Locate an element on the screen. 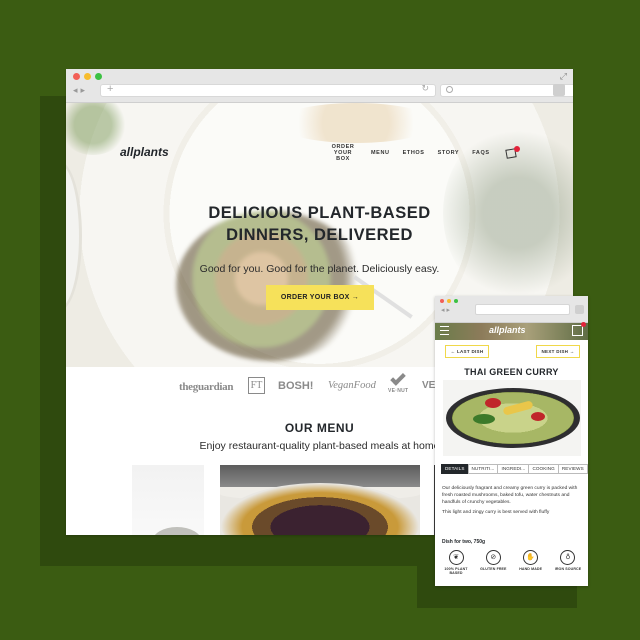  hero-headline-line2: DINNERS, DELIVERED is located at coordinates (319, 235).